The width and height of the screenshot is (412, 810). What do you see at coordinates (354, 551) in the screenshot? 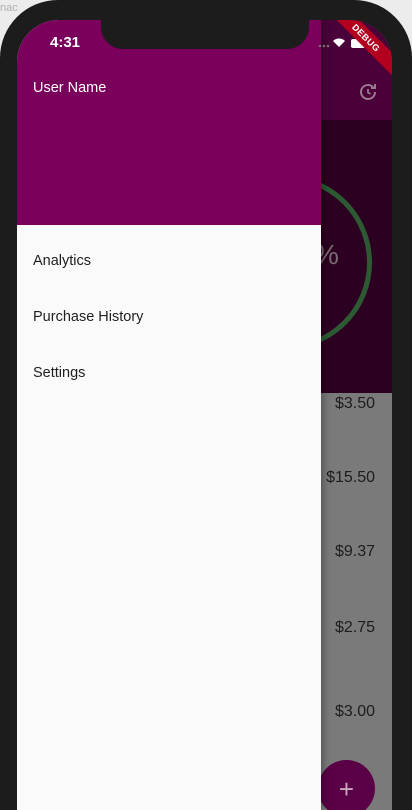
I see `list-item-amount: $9.37` at bounding box center [354, 551].